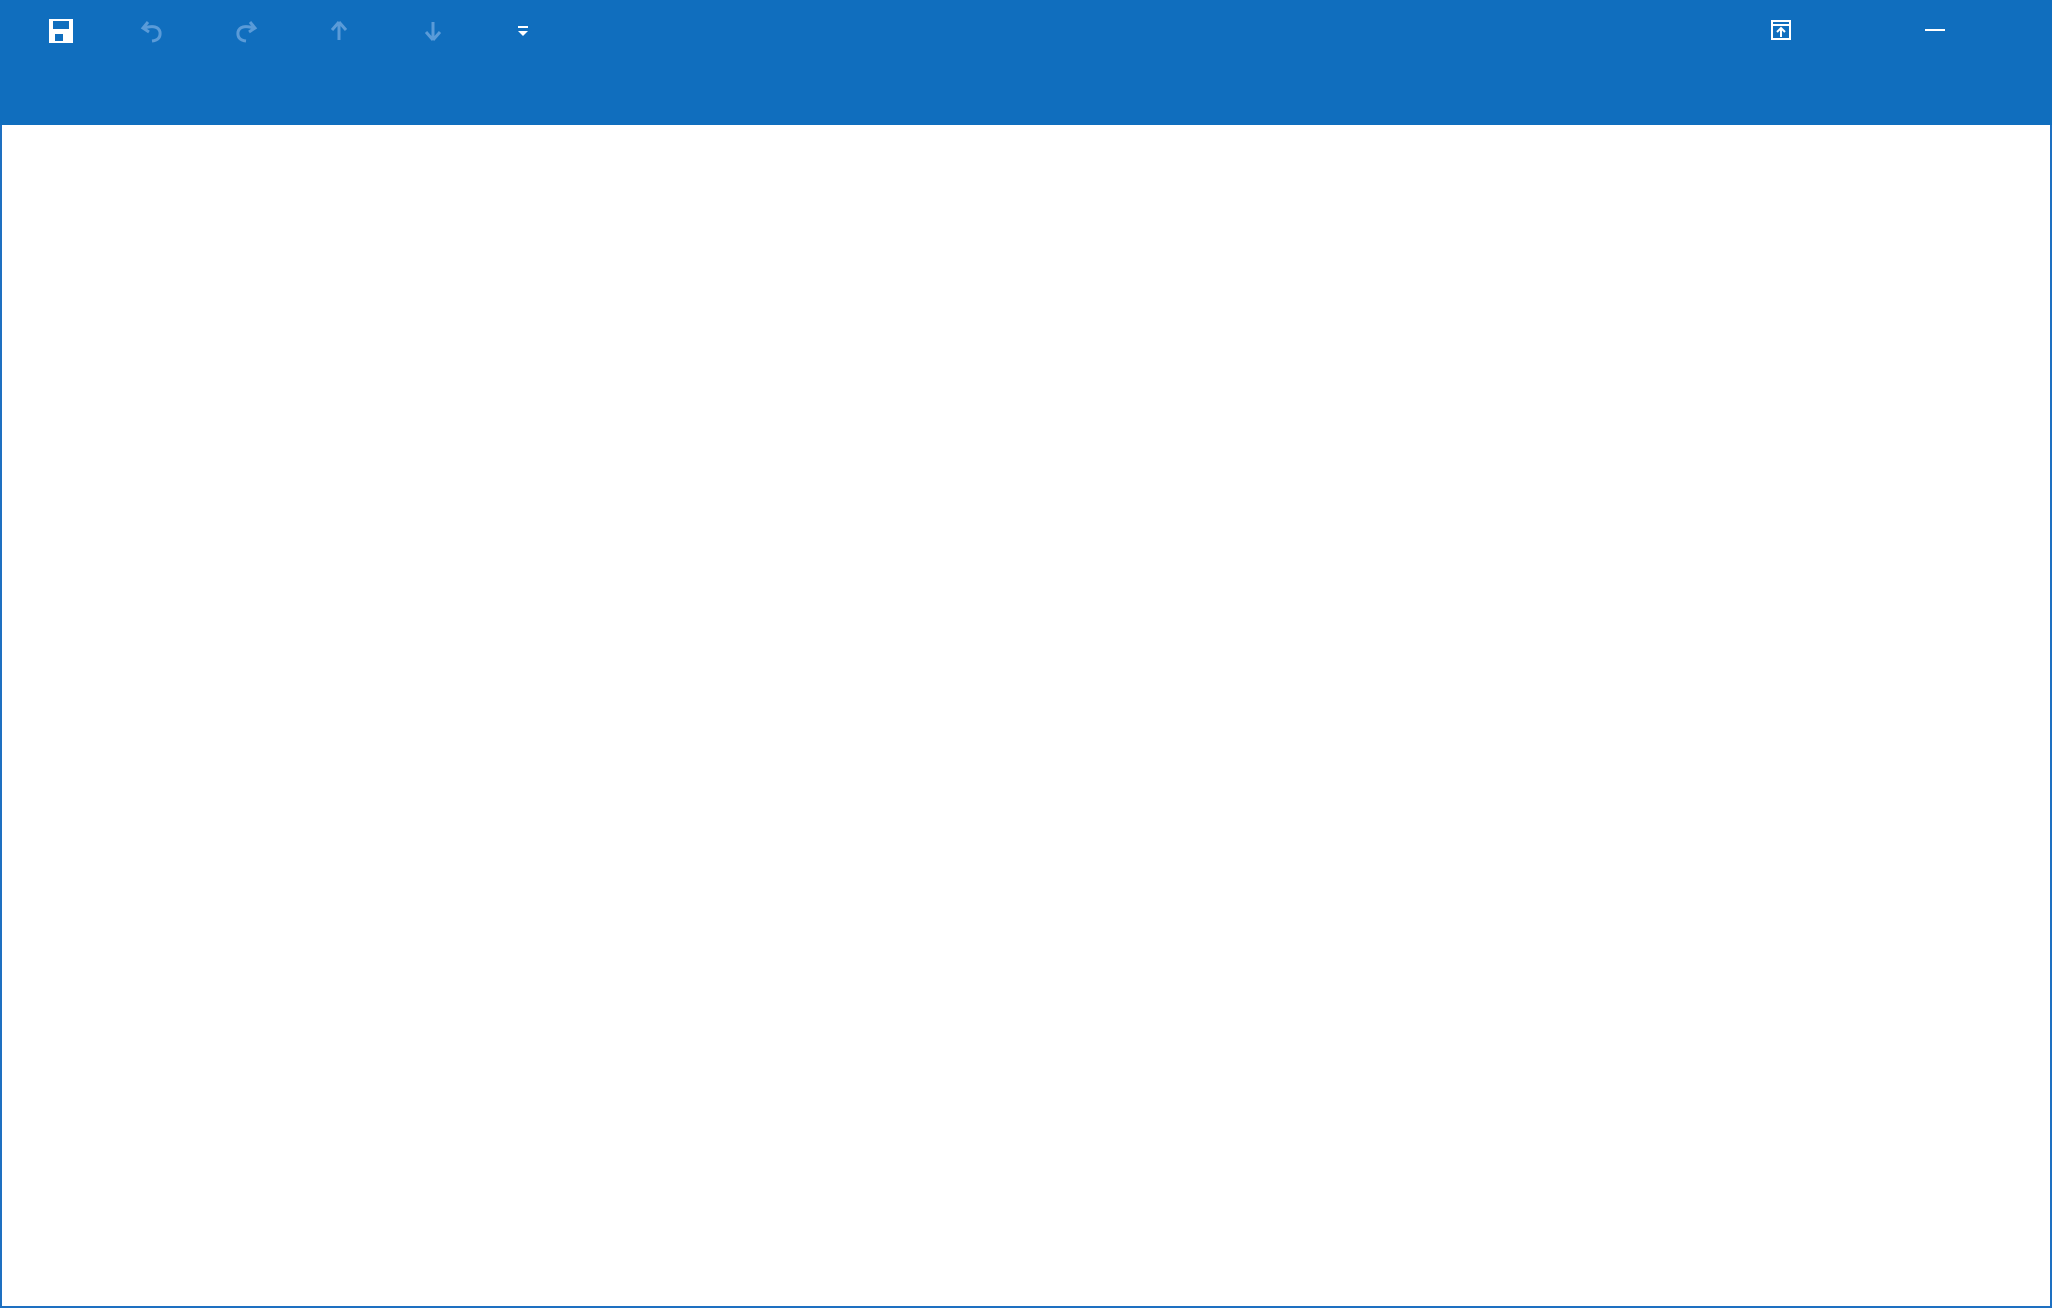  What do you see at coordinates (1026, 62) in the screenshot?
I see `title-bar` at bounding box center [1026, 62].